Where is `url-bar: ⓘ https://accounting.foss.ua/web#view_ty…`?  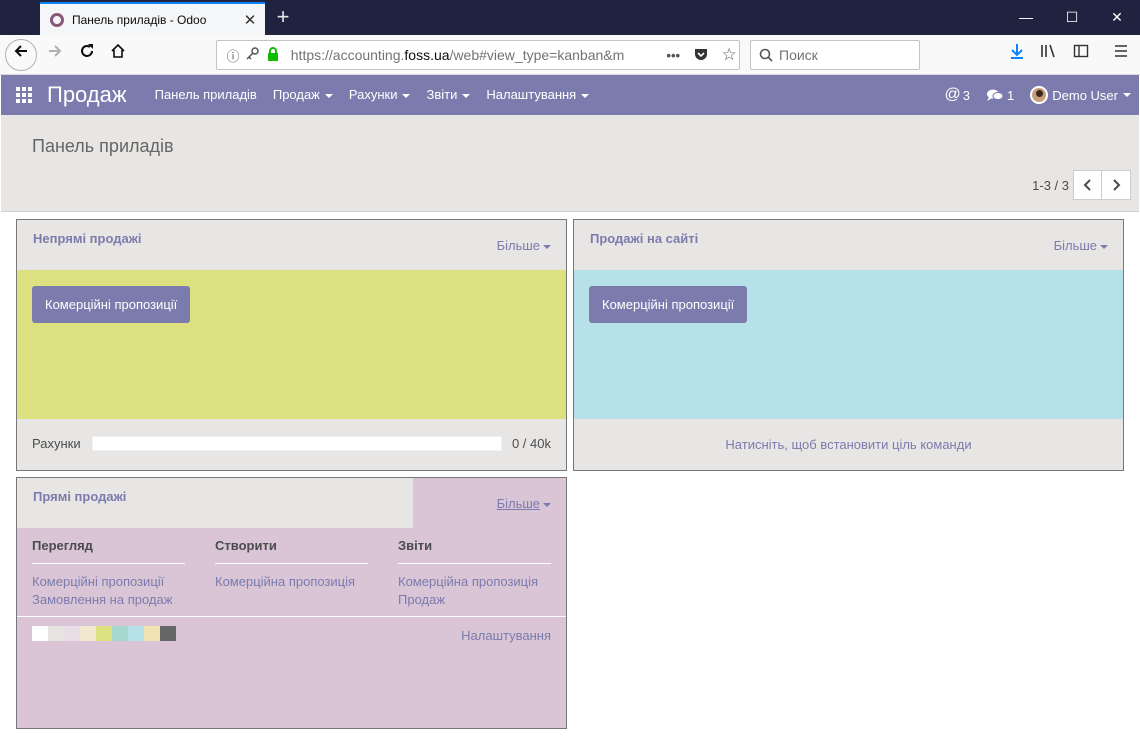
url-bar: ⓘ https://accounting.foss.ua/web#view_ty… is located at coordinates (478, 55).